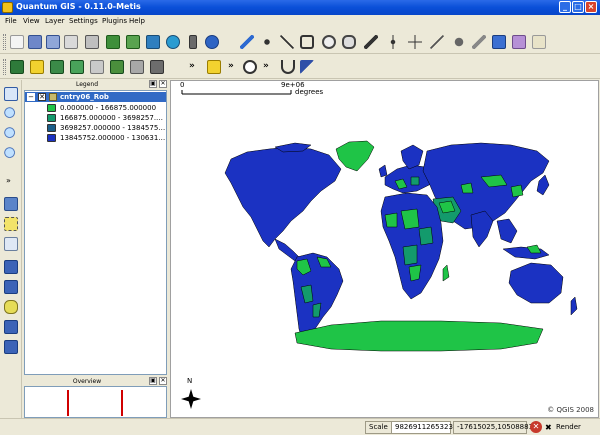  What do you see at coordinates (11, 307) in the screenshot?
I see `map-tips-icon` at bounding box center [11, 307].